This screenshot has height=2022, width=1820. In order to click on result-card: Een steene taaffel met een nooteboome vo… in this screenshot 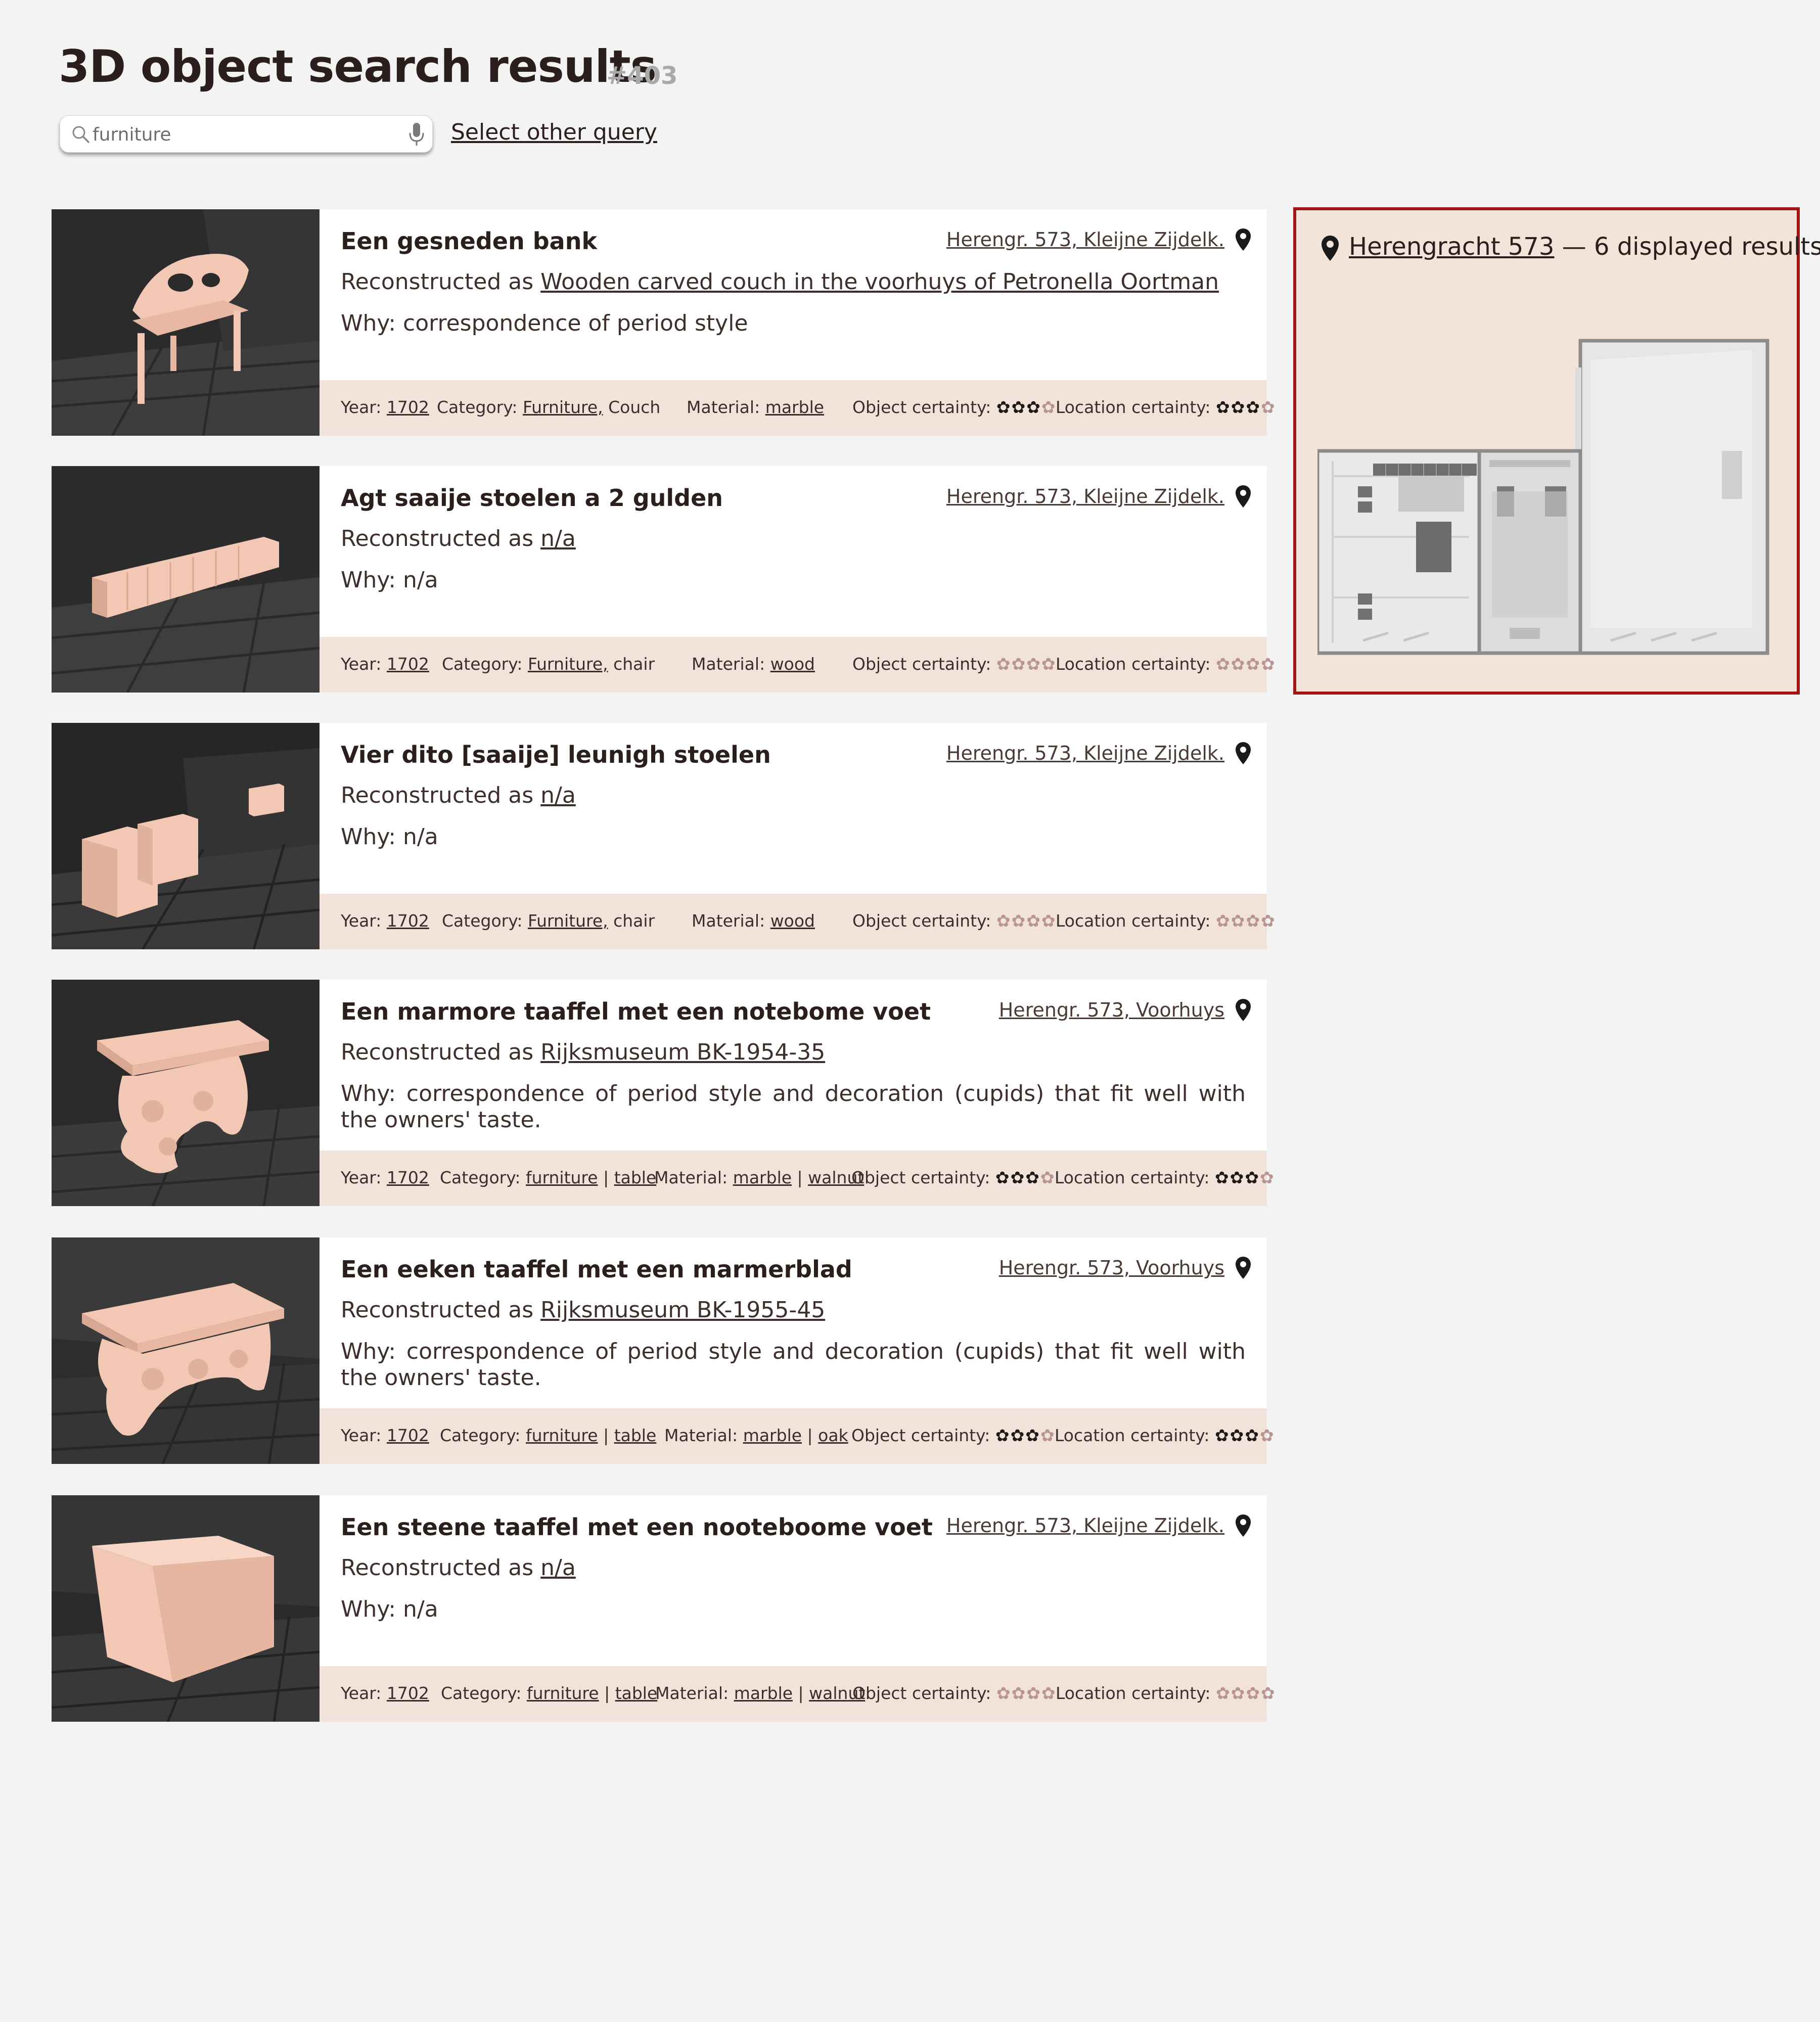, I will do `click(663, 1608)`.